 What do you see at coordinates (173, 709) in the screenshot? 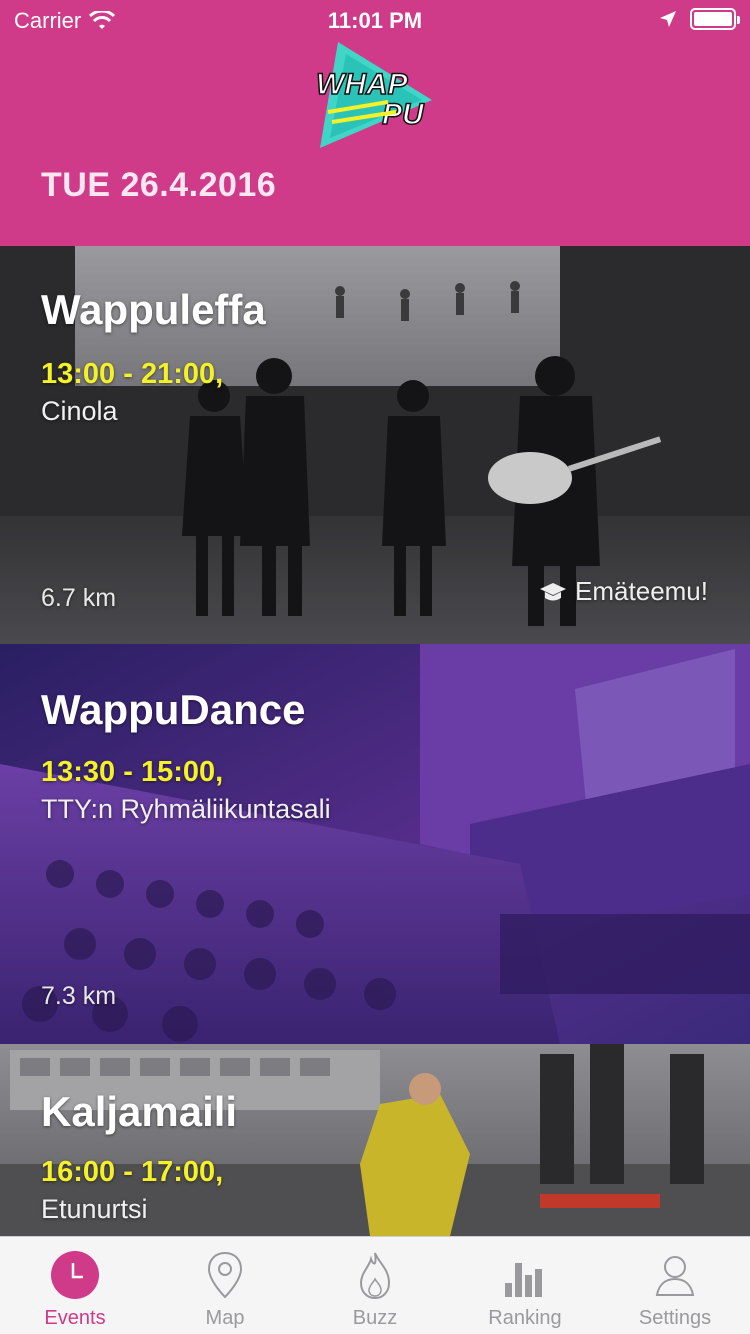
I see `event-title: WappuDance` at bounding box center [173, 709].